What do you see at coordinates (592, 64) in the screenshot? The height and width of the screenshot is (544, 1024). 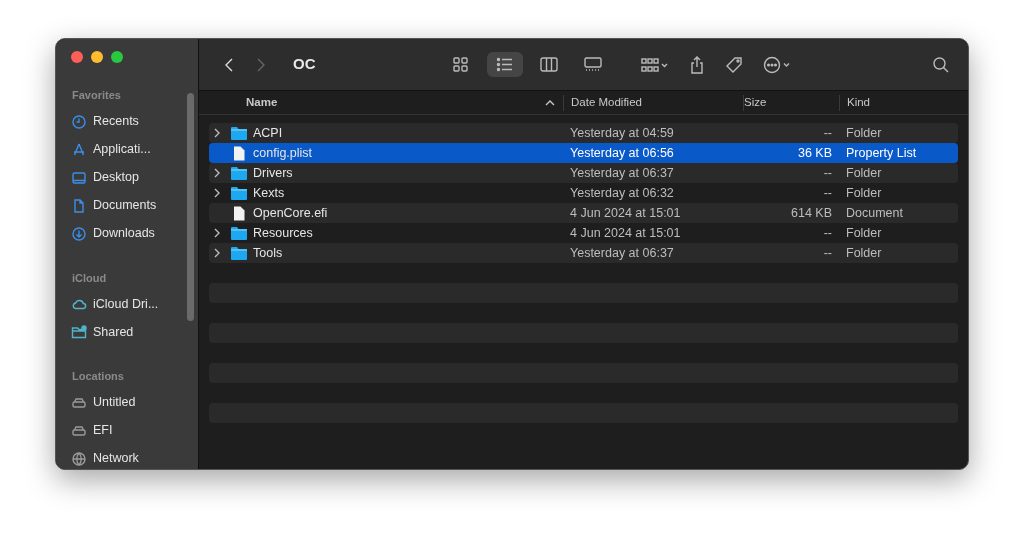 I see `gallery-view-icon` at bounding box center [592, 64].